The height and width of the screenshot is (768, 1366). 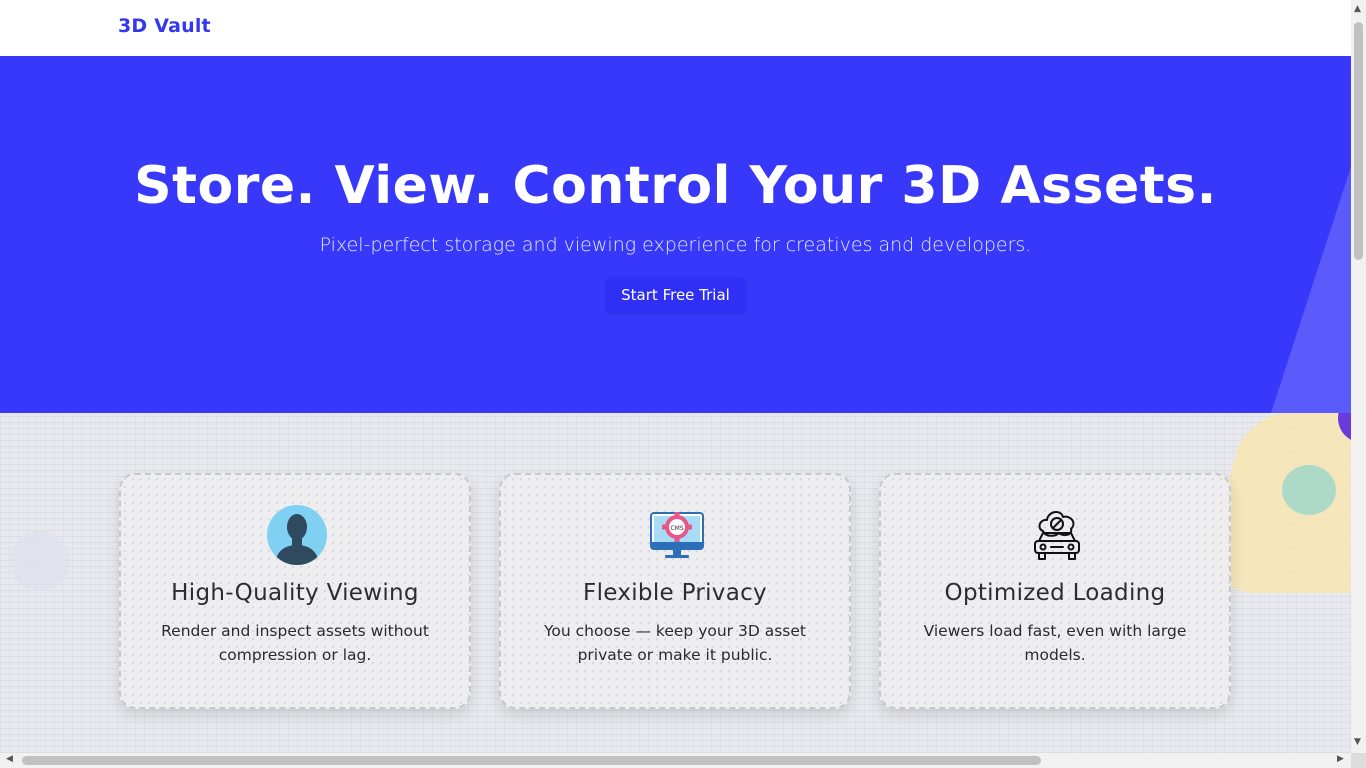 I want to click on start-free-trial-button: Start Free Trial, so click(x=675, y=295).